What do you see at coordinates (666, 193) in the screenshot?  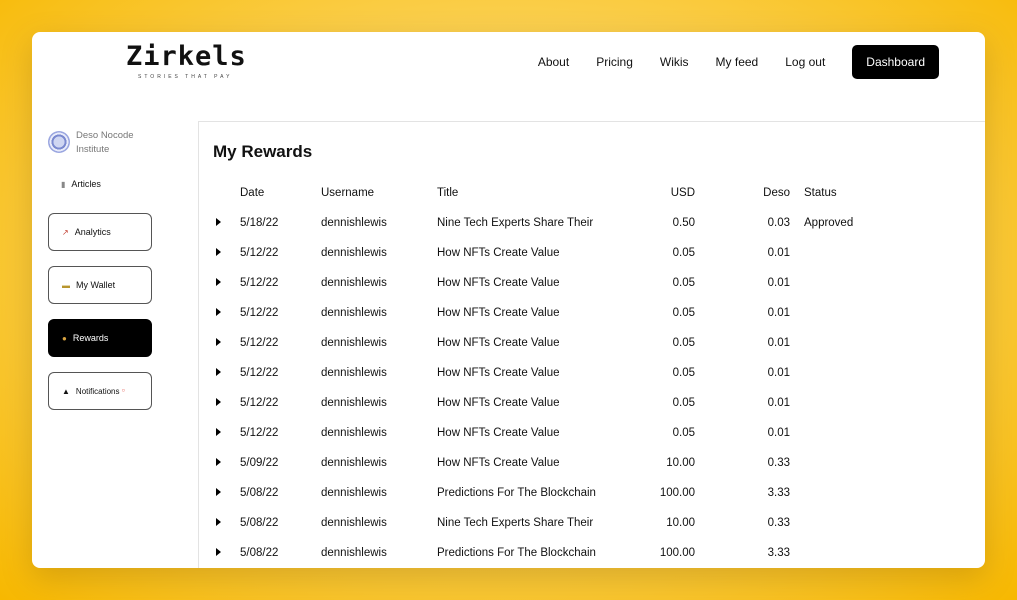 I see `column-header-usd: USD` at bounding box center [666, 193].